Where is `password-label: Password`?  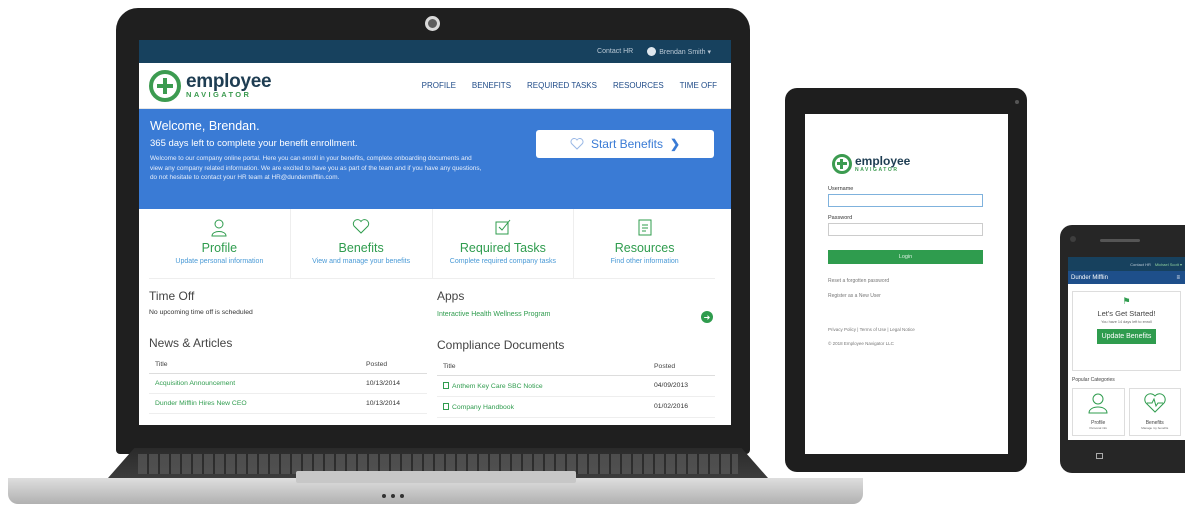
password-label: Password is located at coordinates (840, 218).